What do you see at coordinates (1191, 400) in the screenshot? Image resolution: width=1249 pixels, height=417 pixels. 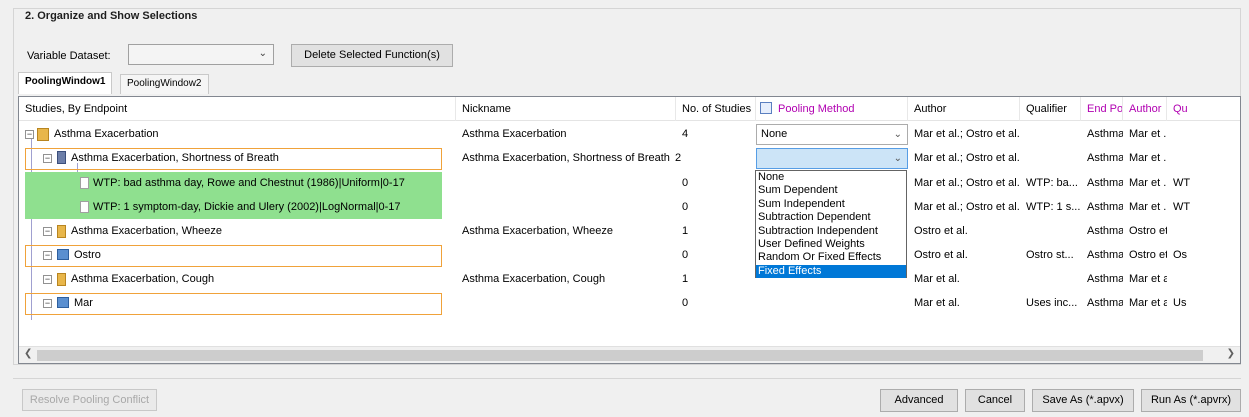 I see `run-as-button: Run As (*.apvrx)` at bounding box center [1191, 400].